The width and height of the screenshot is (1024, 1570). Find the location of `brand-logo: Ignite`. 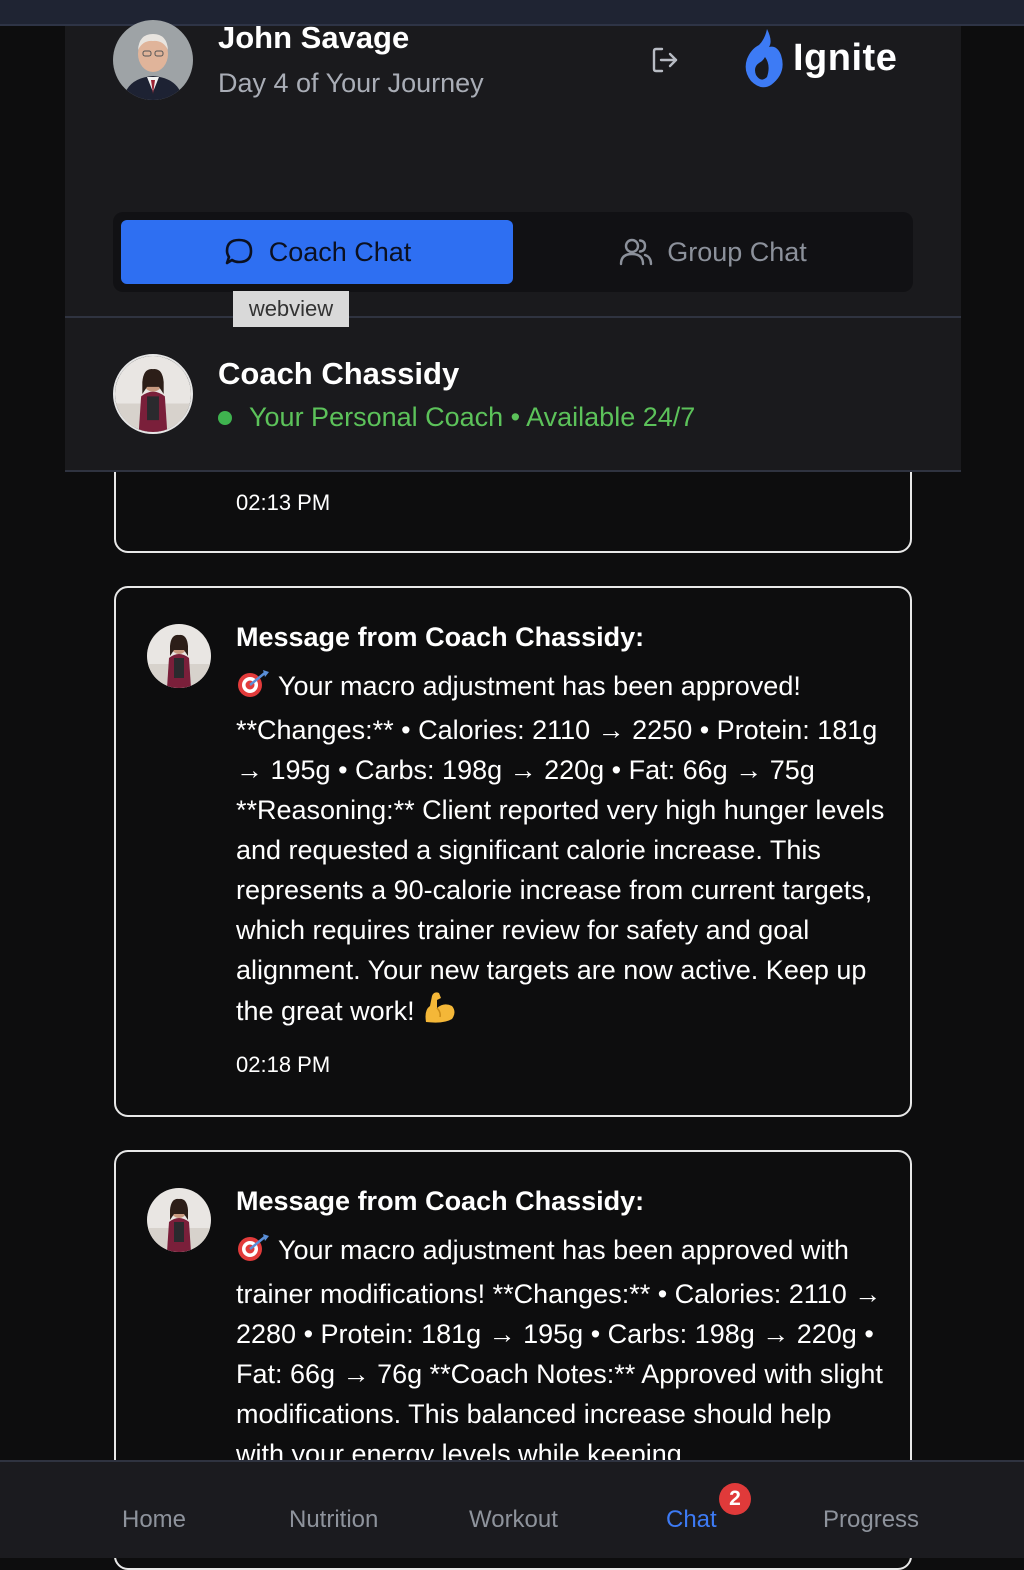

brand-logo: Ignite is located at coordinates (820, 58).